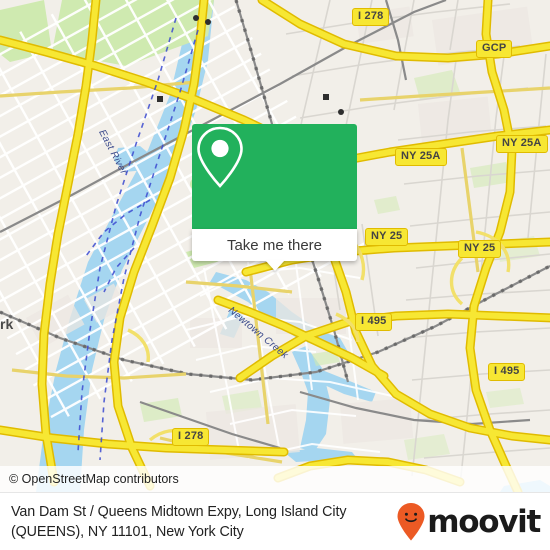 The image size is (550, 550). I want to click on moovit-wordmark: moovit, so click(484, 521).